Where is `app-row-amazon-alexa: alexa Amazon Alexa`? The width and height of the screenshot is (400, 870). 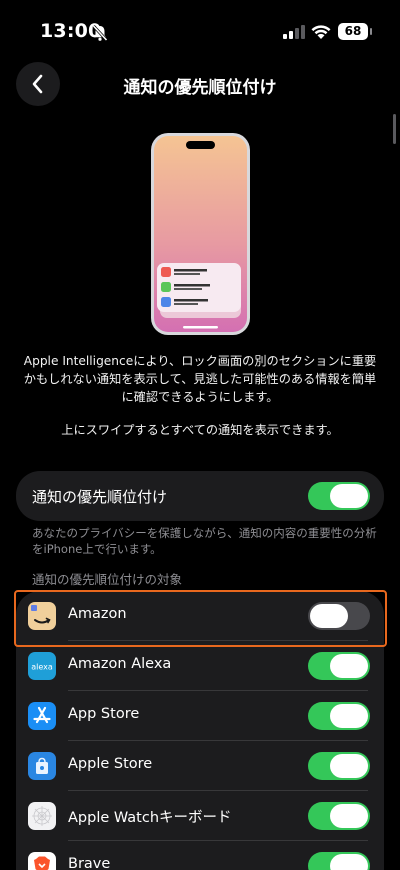 app-row-amazon-alexa: alexa Amazon Alexa is located at coordinates (200, 666).